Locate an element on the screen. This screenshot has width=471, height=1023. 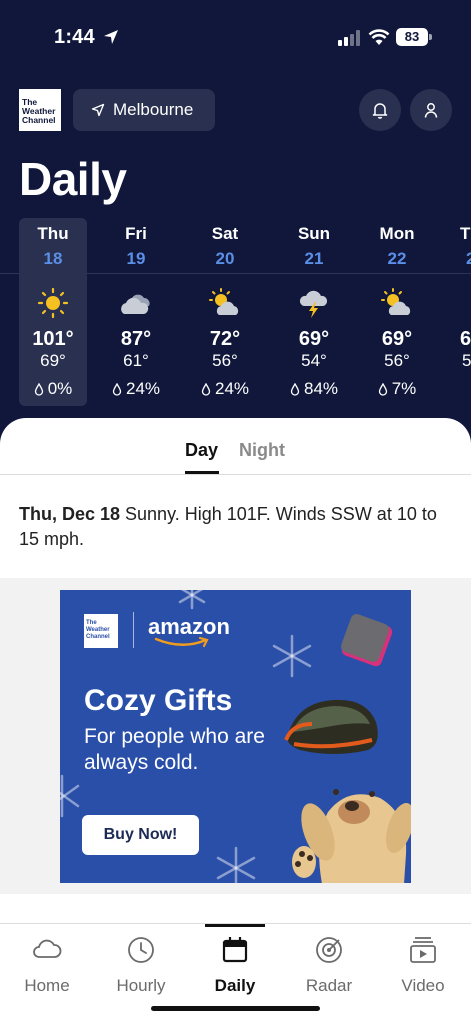
ad-logo-separator is located at coordinates (133, 630).